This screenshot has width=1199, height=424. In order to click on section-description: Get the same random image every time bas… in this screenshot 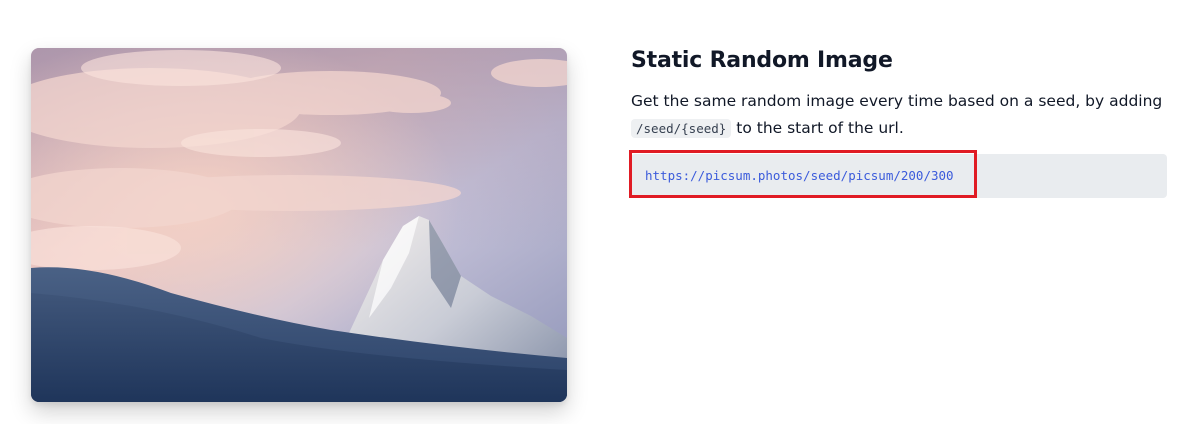, I will do `click(901, 115)`.